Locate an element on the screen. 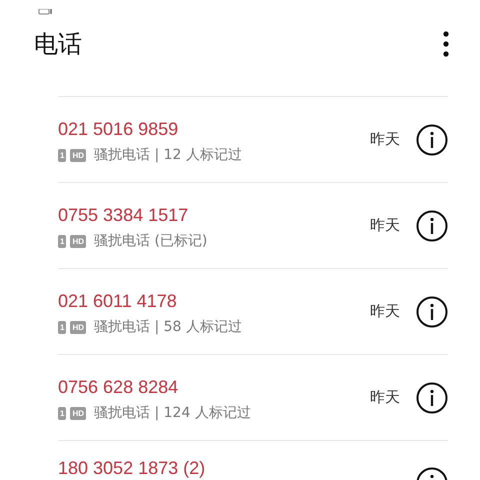 This screenshot has height=480, width=480. phone-number: 021 5016 9859 is located at coordinates (119, 129).